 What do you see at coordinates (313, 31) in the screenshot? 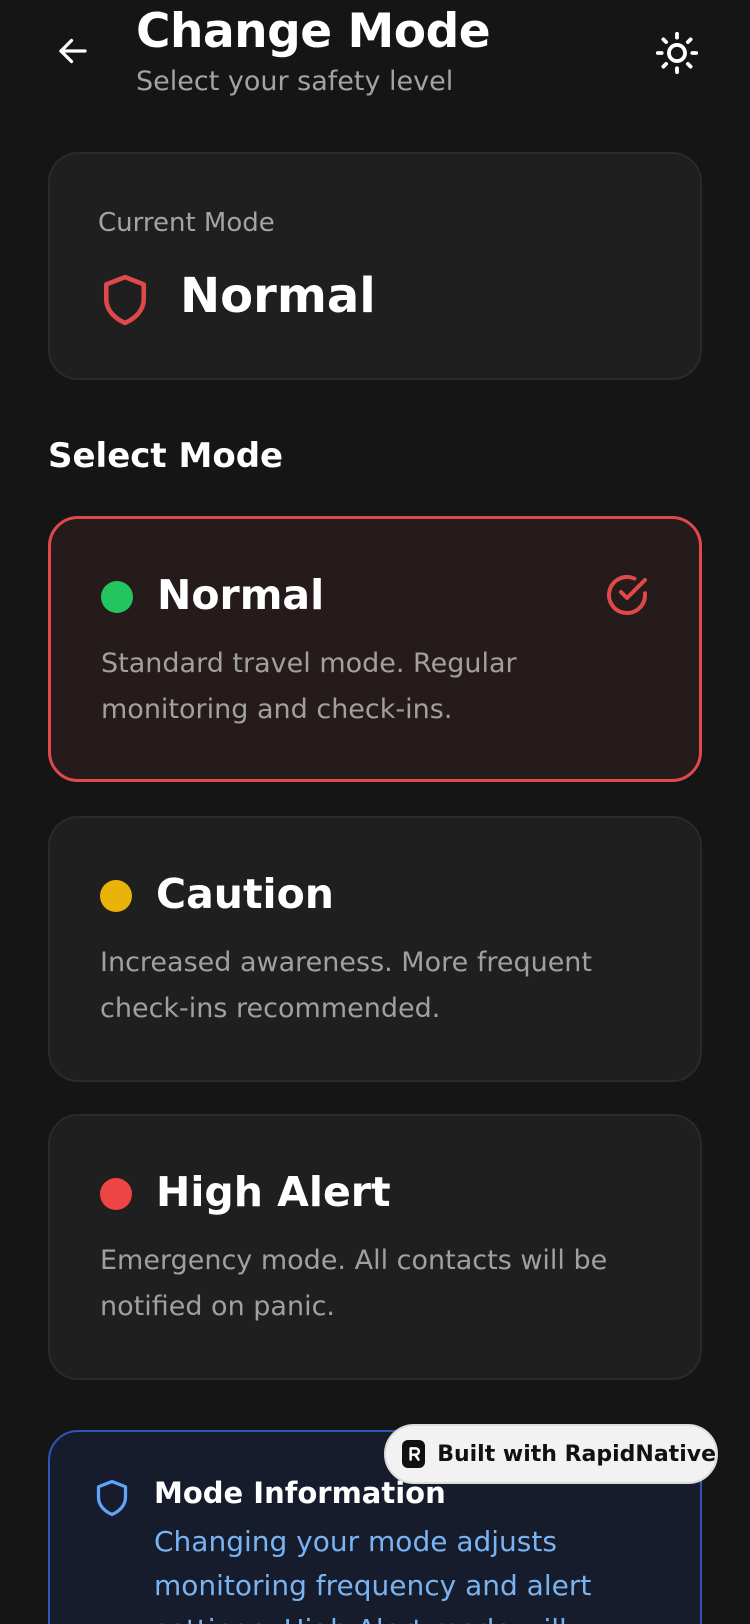
I see `page-title: Change Mode` at bounding box center [313, 31].